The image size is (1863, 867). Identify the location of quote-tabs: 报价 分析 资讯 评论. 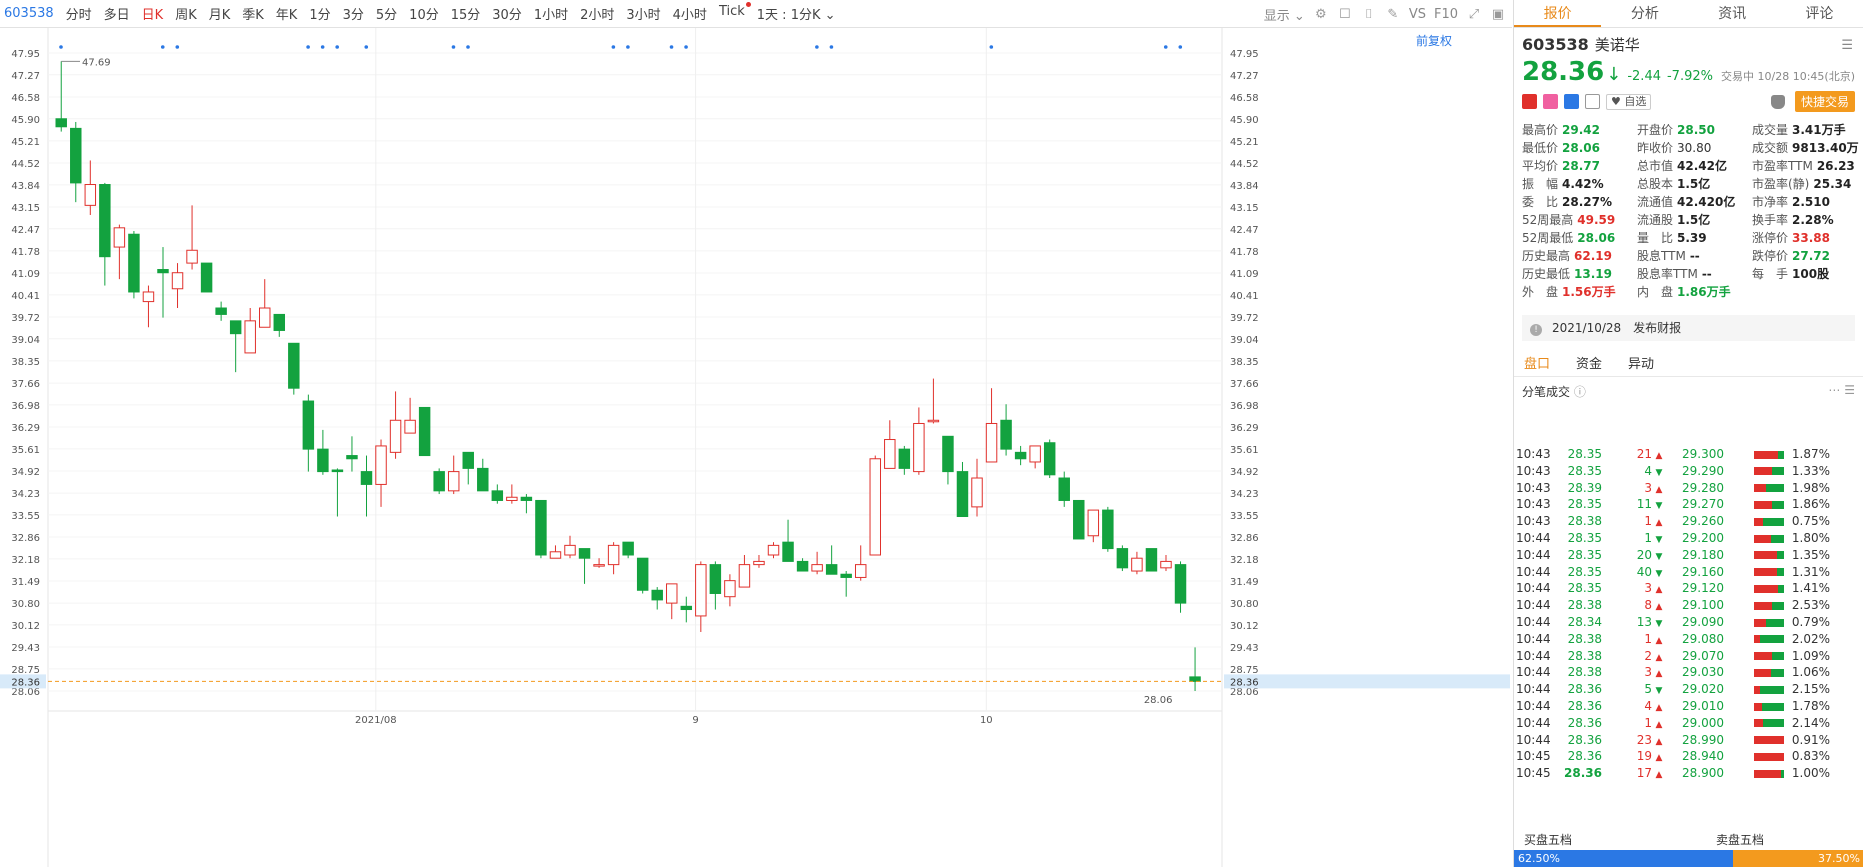
(1688, 14).